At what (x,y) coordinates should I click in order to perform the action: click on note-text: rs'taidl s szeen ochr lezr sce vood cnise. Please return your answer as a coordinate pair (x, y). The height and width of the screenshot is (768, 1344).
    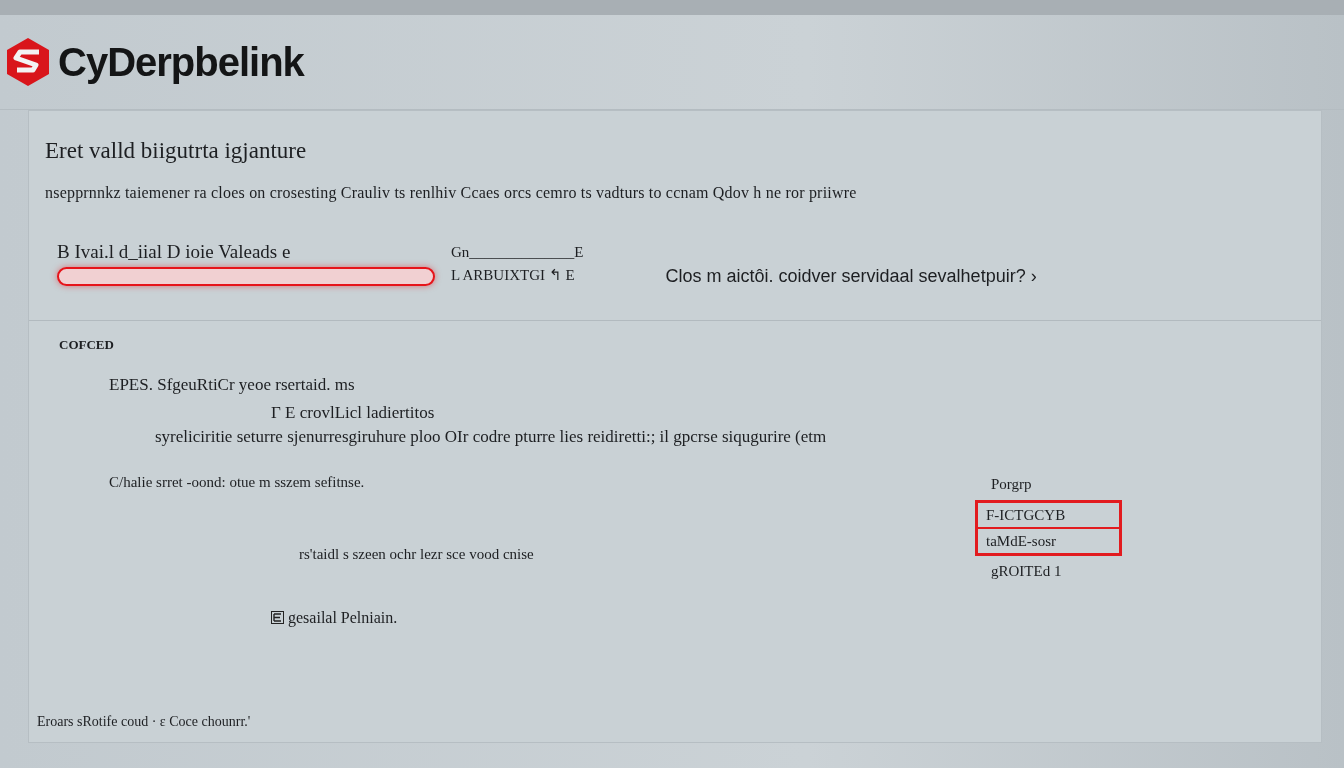
    Looking at the image, I should click on (416, 554).